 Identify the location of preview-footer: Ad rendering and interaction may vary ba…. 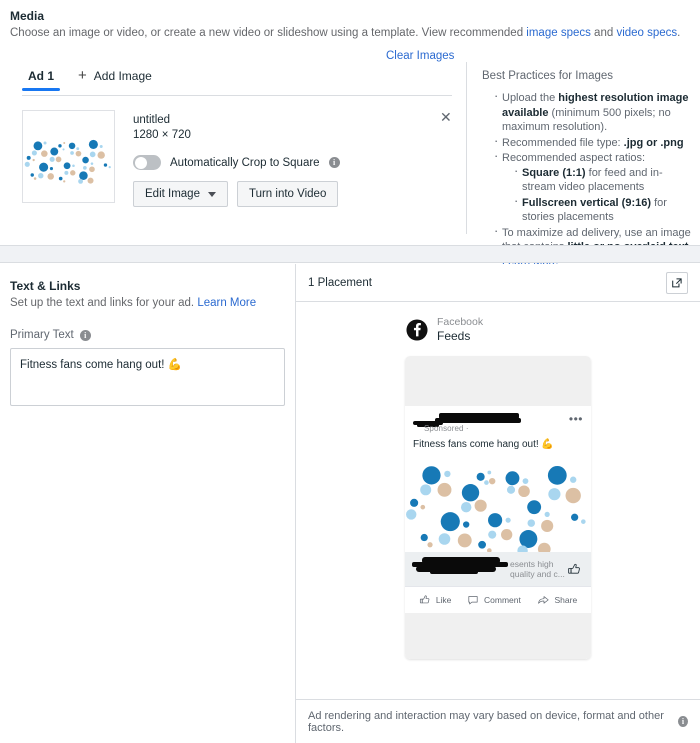
(498, 721).